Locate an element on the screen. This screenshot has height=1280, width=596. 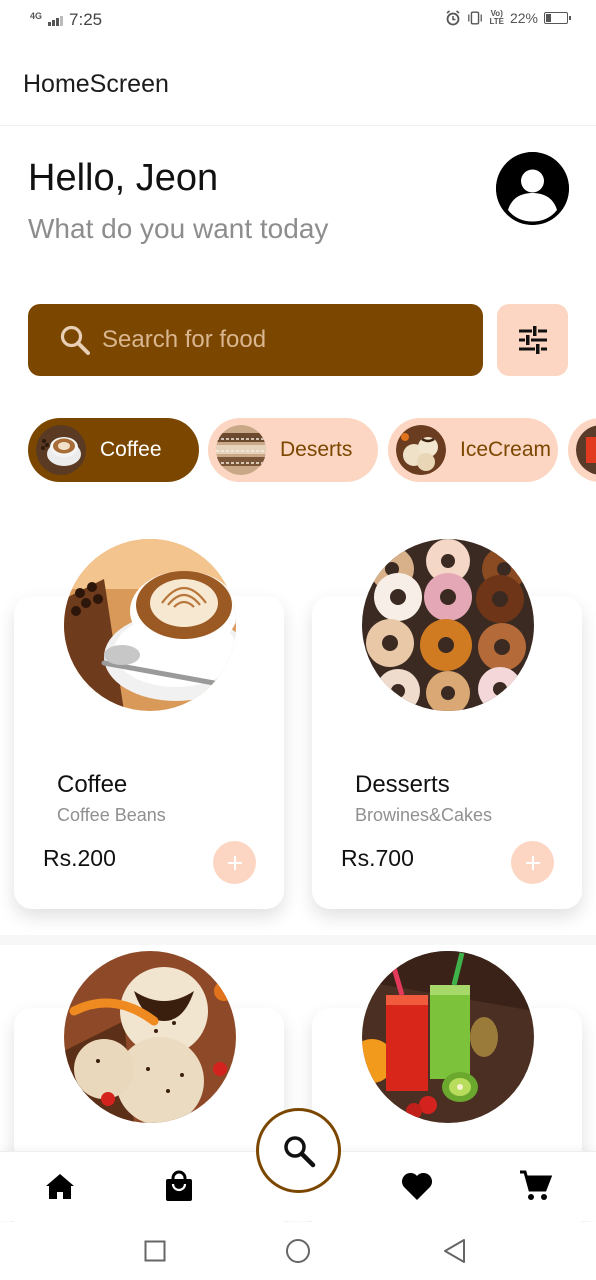
cart-icon is located at coordinates (536, 1185).